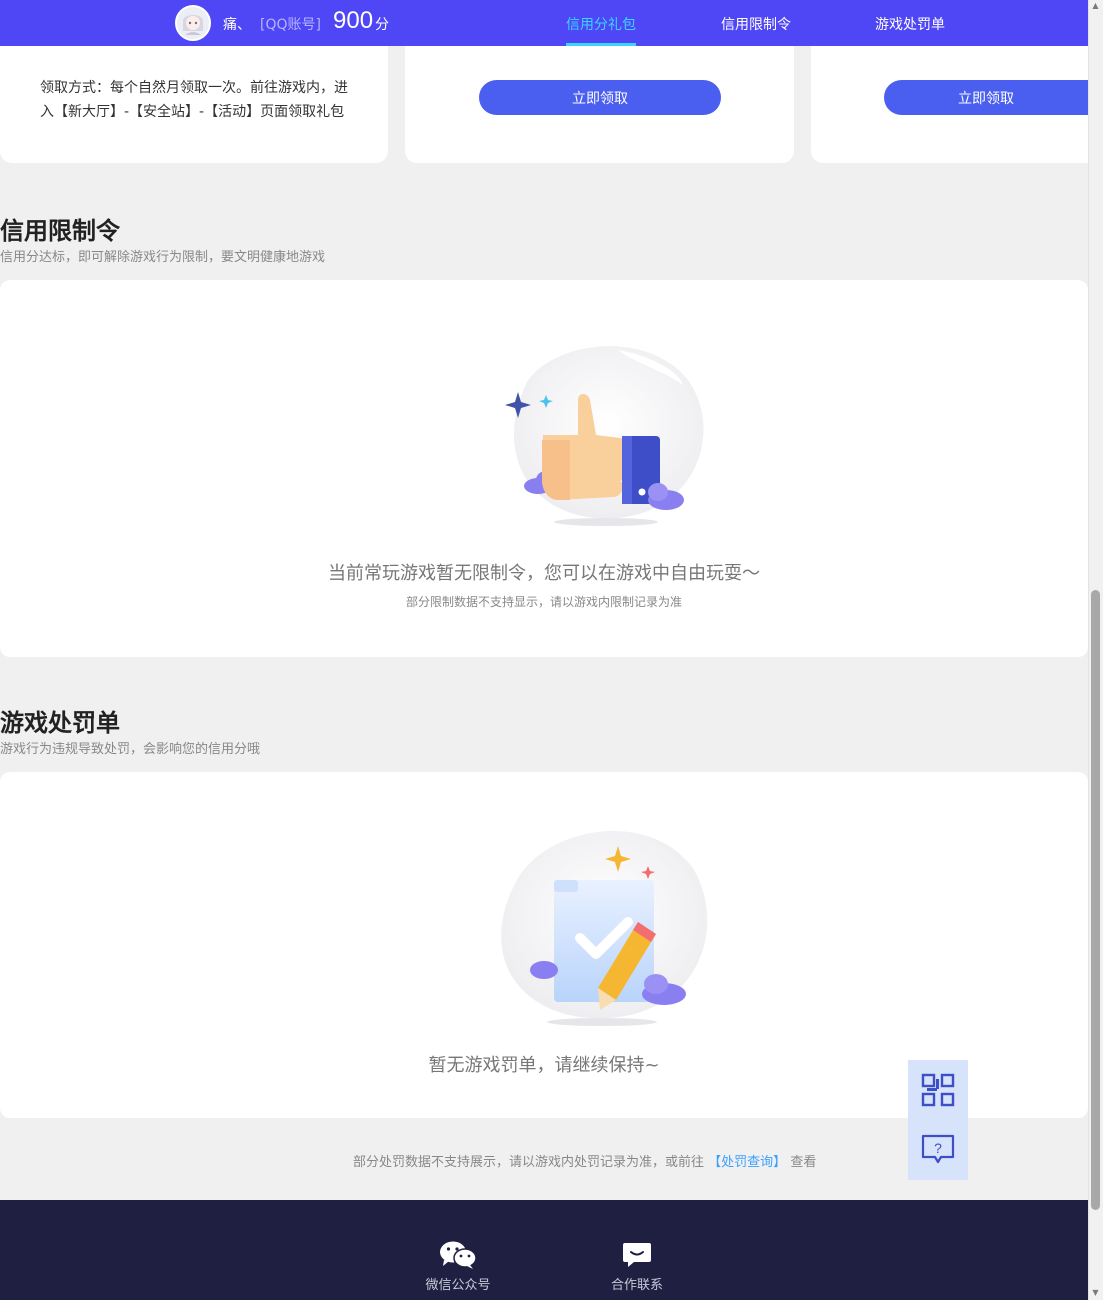  Describe the element at coordinates (458, 1285) in the screenshot. I see `wechat-label: 微信公众号` at that location.